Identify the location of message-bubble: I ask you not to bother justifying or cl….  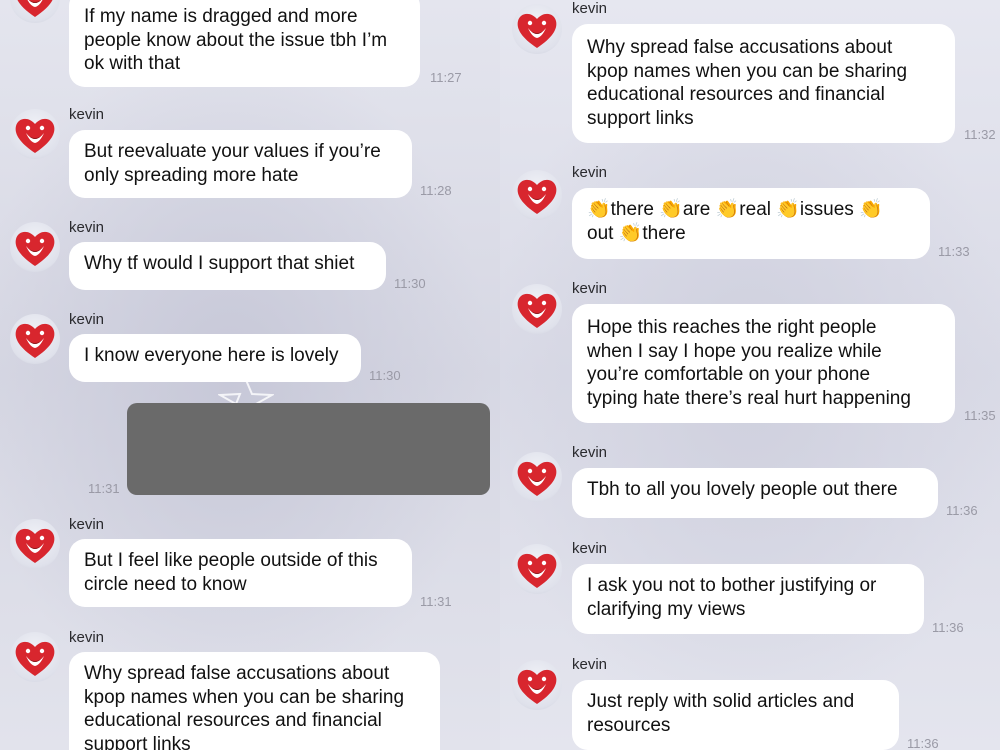
(748, 599).